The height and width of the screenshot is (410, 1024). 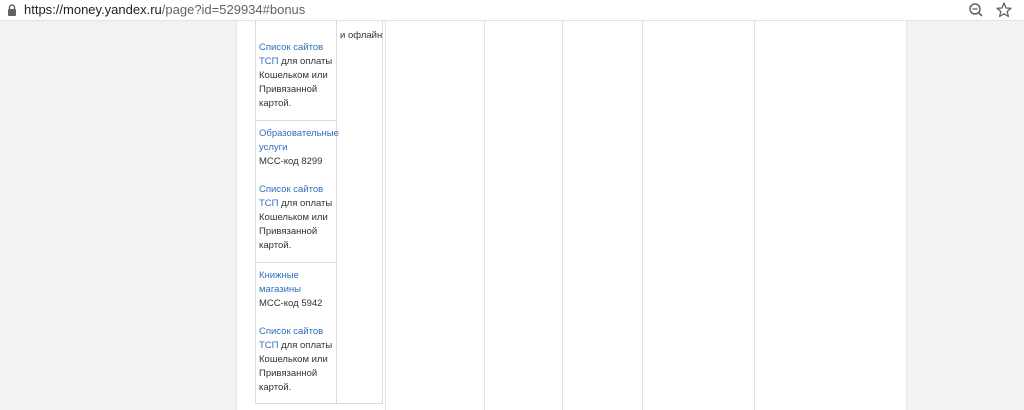 What do you see at coordinates (233, 9) in the screenshot?
I see `url-path: /page?id=529934#bonus` at bounding box center [233, 9].